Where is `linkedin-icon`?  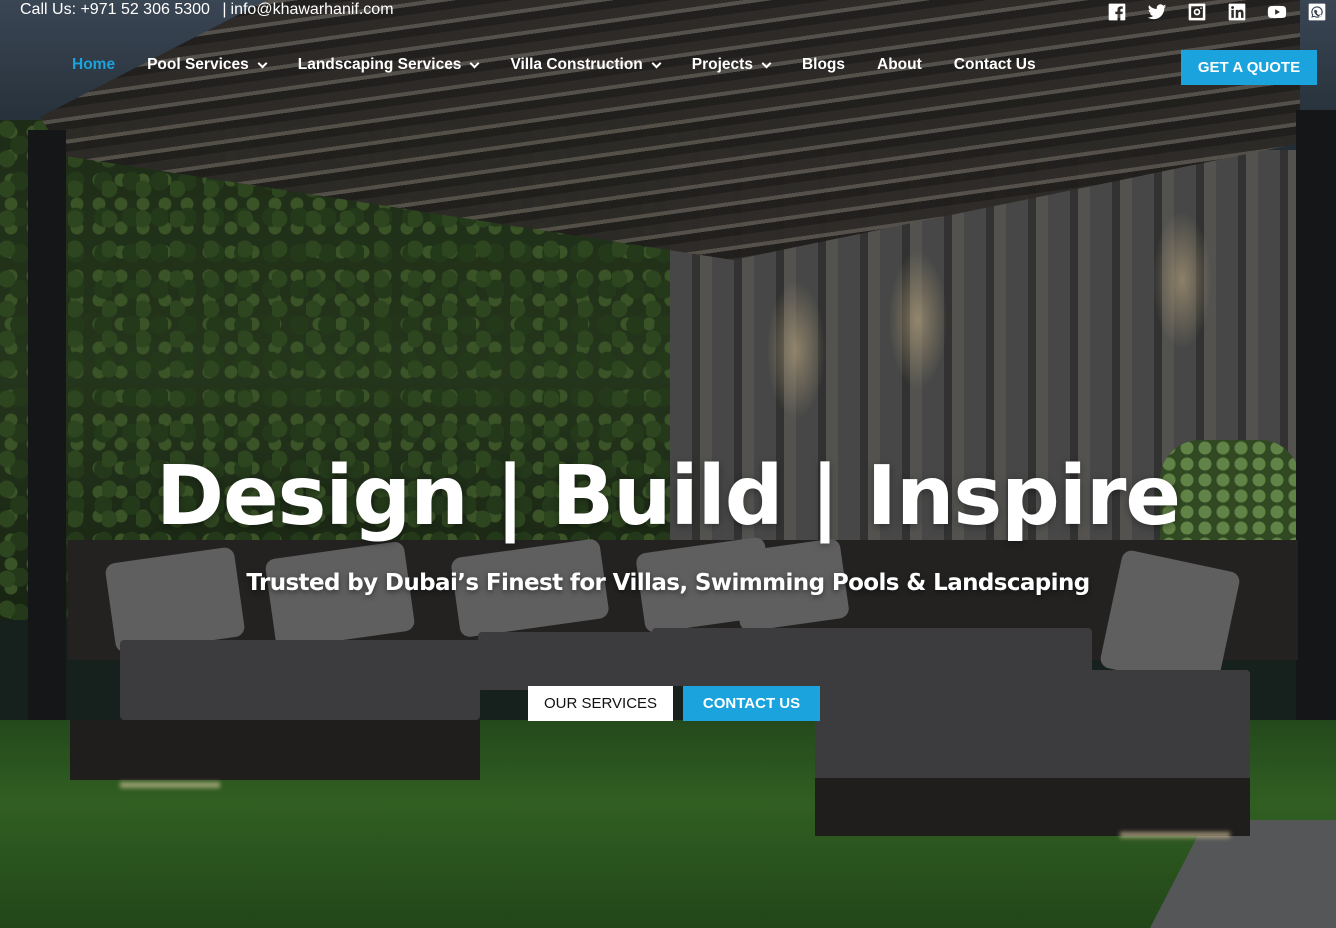
linkedin-icon is located at coordinates (1237, 12).